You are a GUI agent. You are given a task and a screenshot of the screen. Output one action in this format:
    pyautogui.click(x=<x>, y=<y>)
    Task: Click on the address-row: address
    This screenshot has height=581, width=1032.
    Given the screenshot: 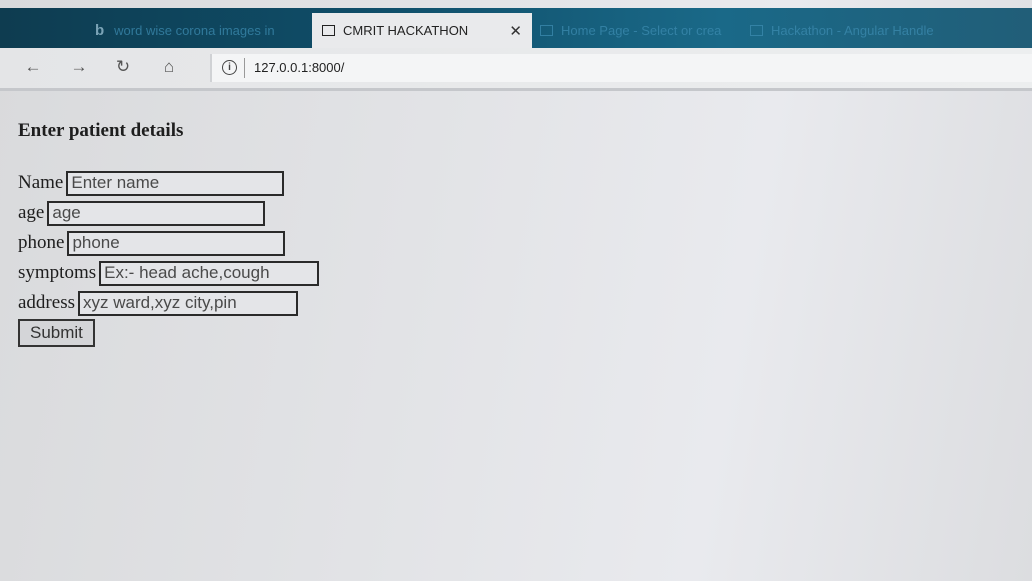 What is the action you would take?
    pyautogui.click(x=168, y=303)
    